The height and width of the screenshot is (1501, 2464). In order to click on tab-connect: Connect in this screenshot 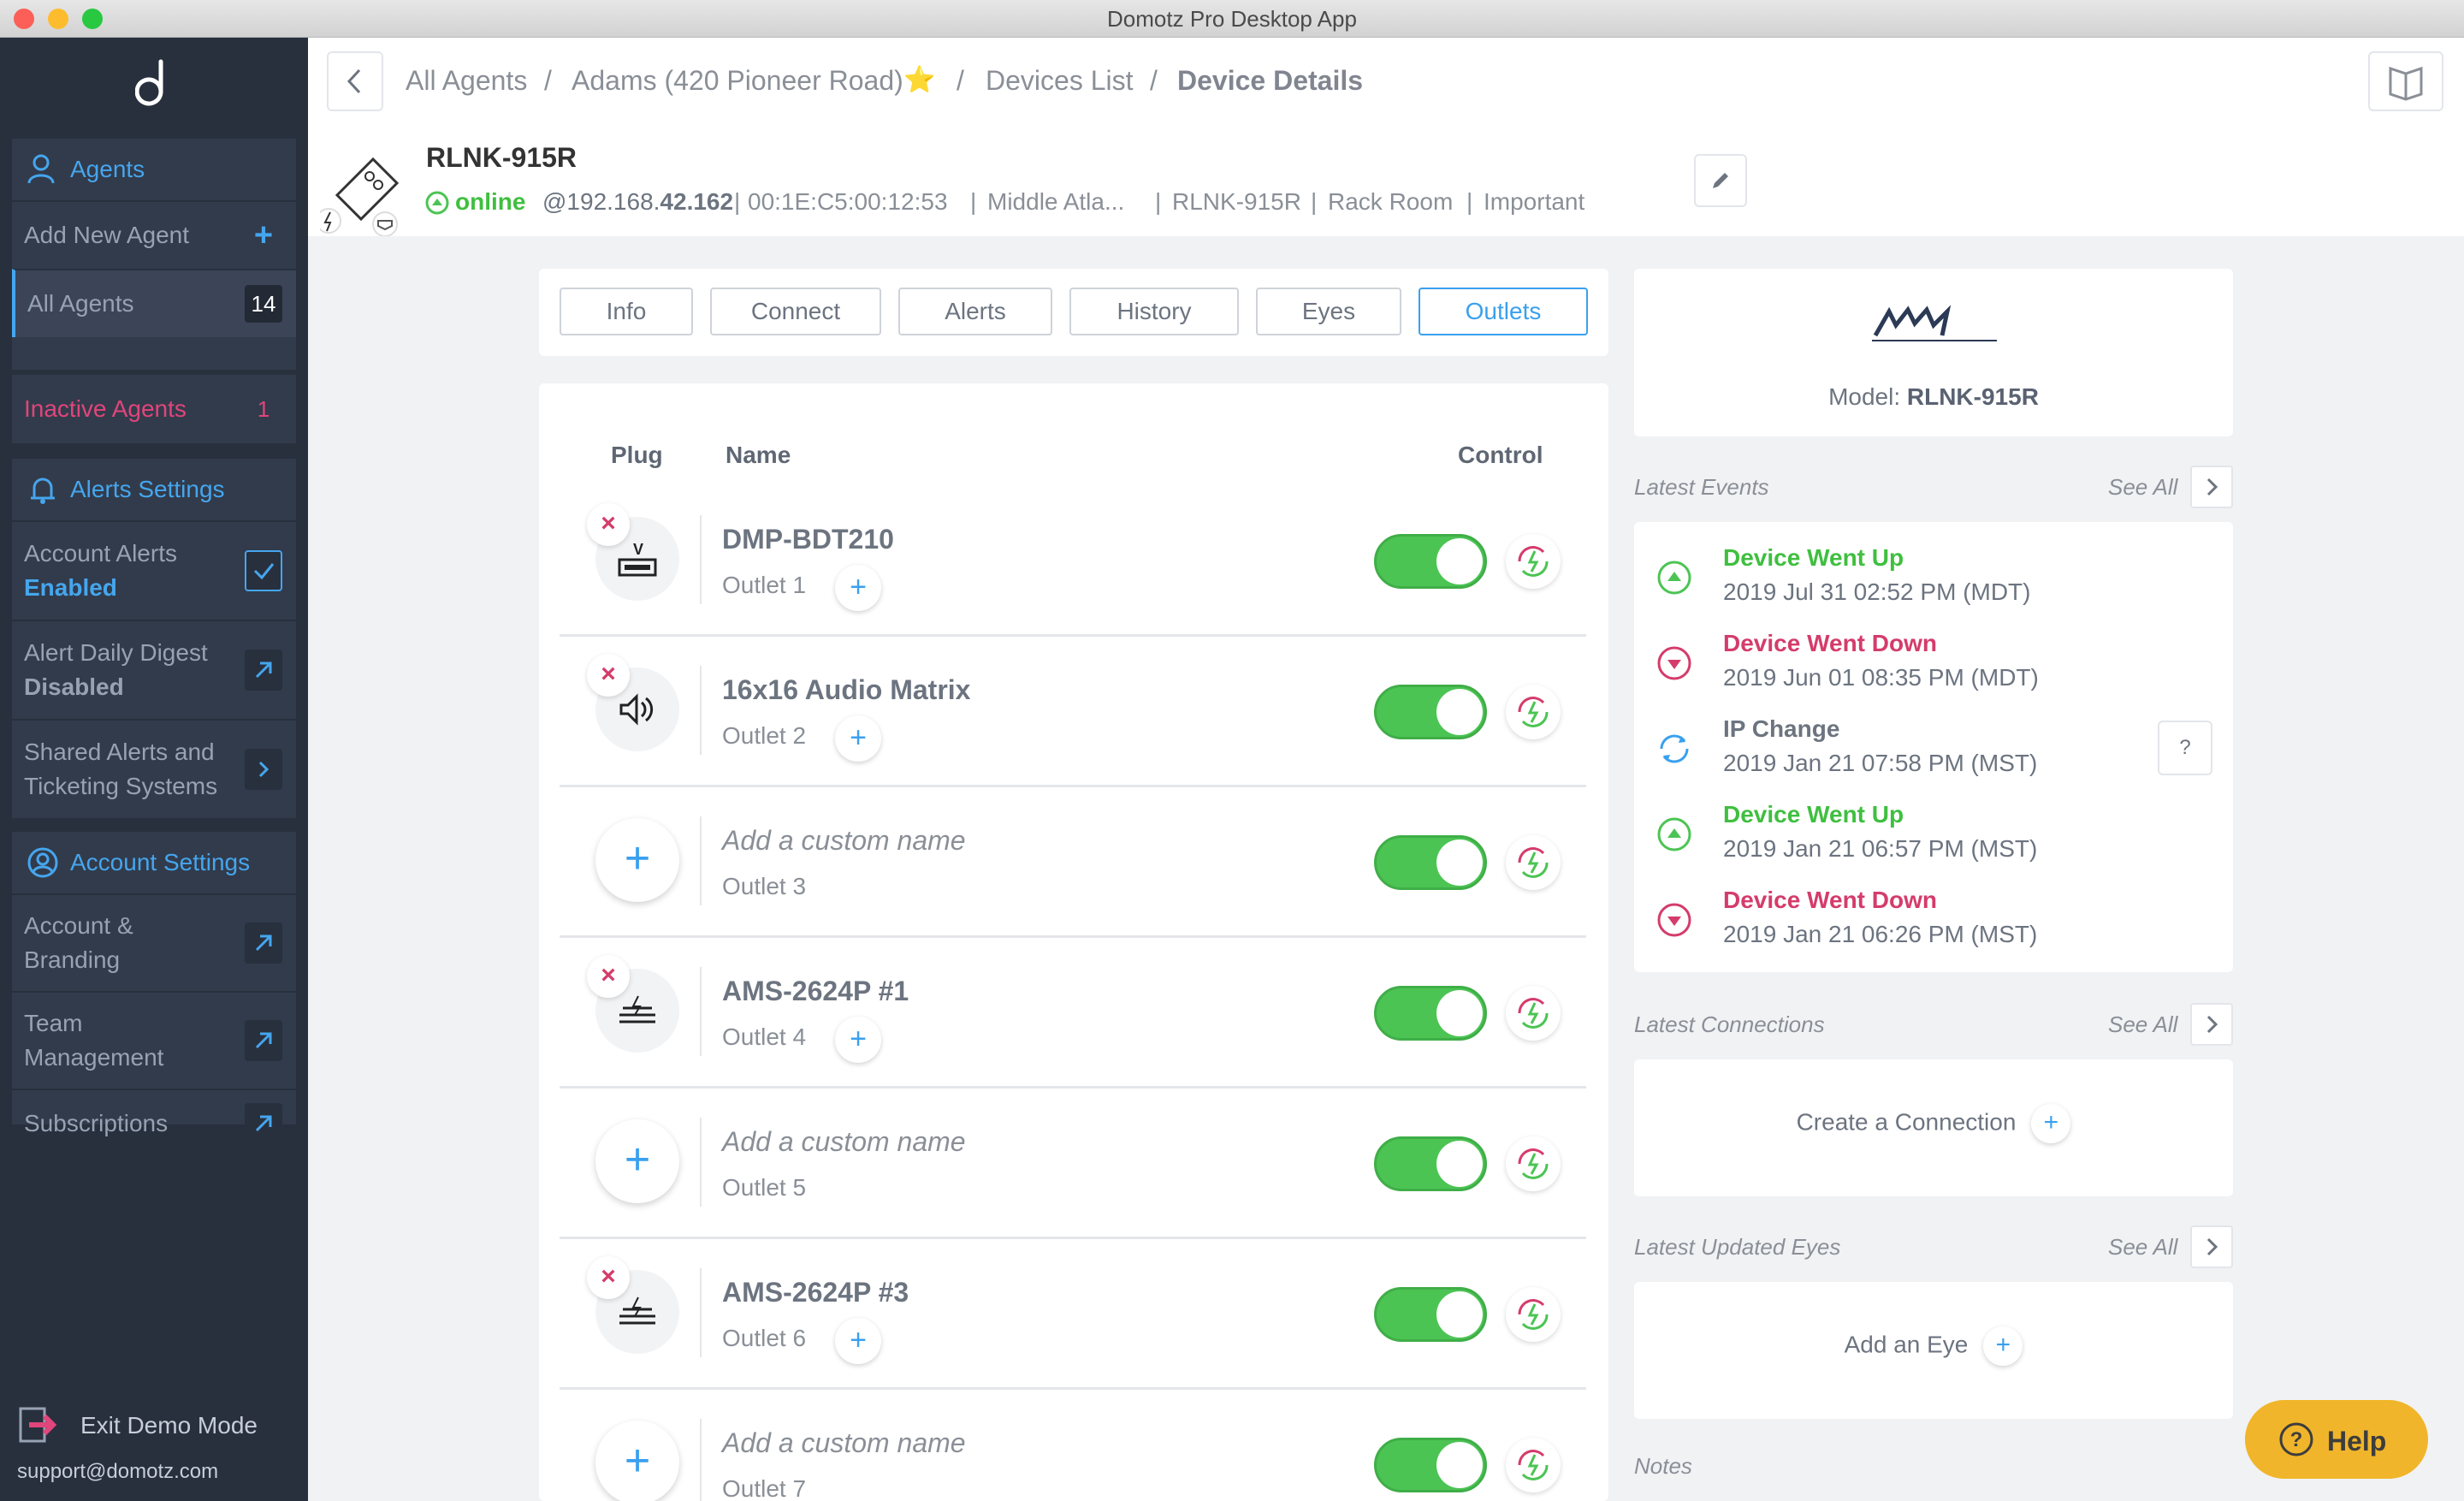, I will do `click(795, 311)`.